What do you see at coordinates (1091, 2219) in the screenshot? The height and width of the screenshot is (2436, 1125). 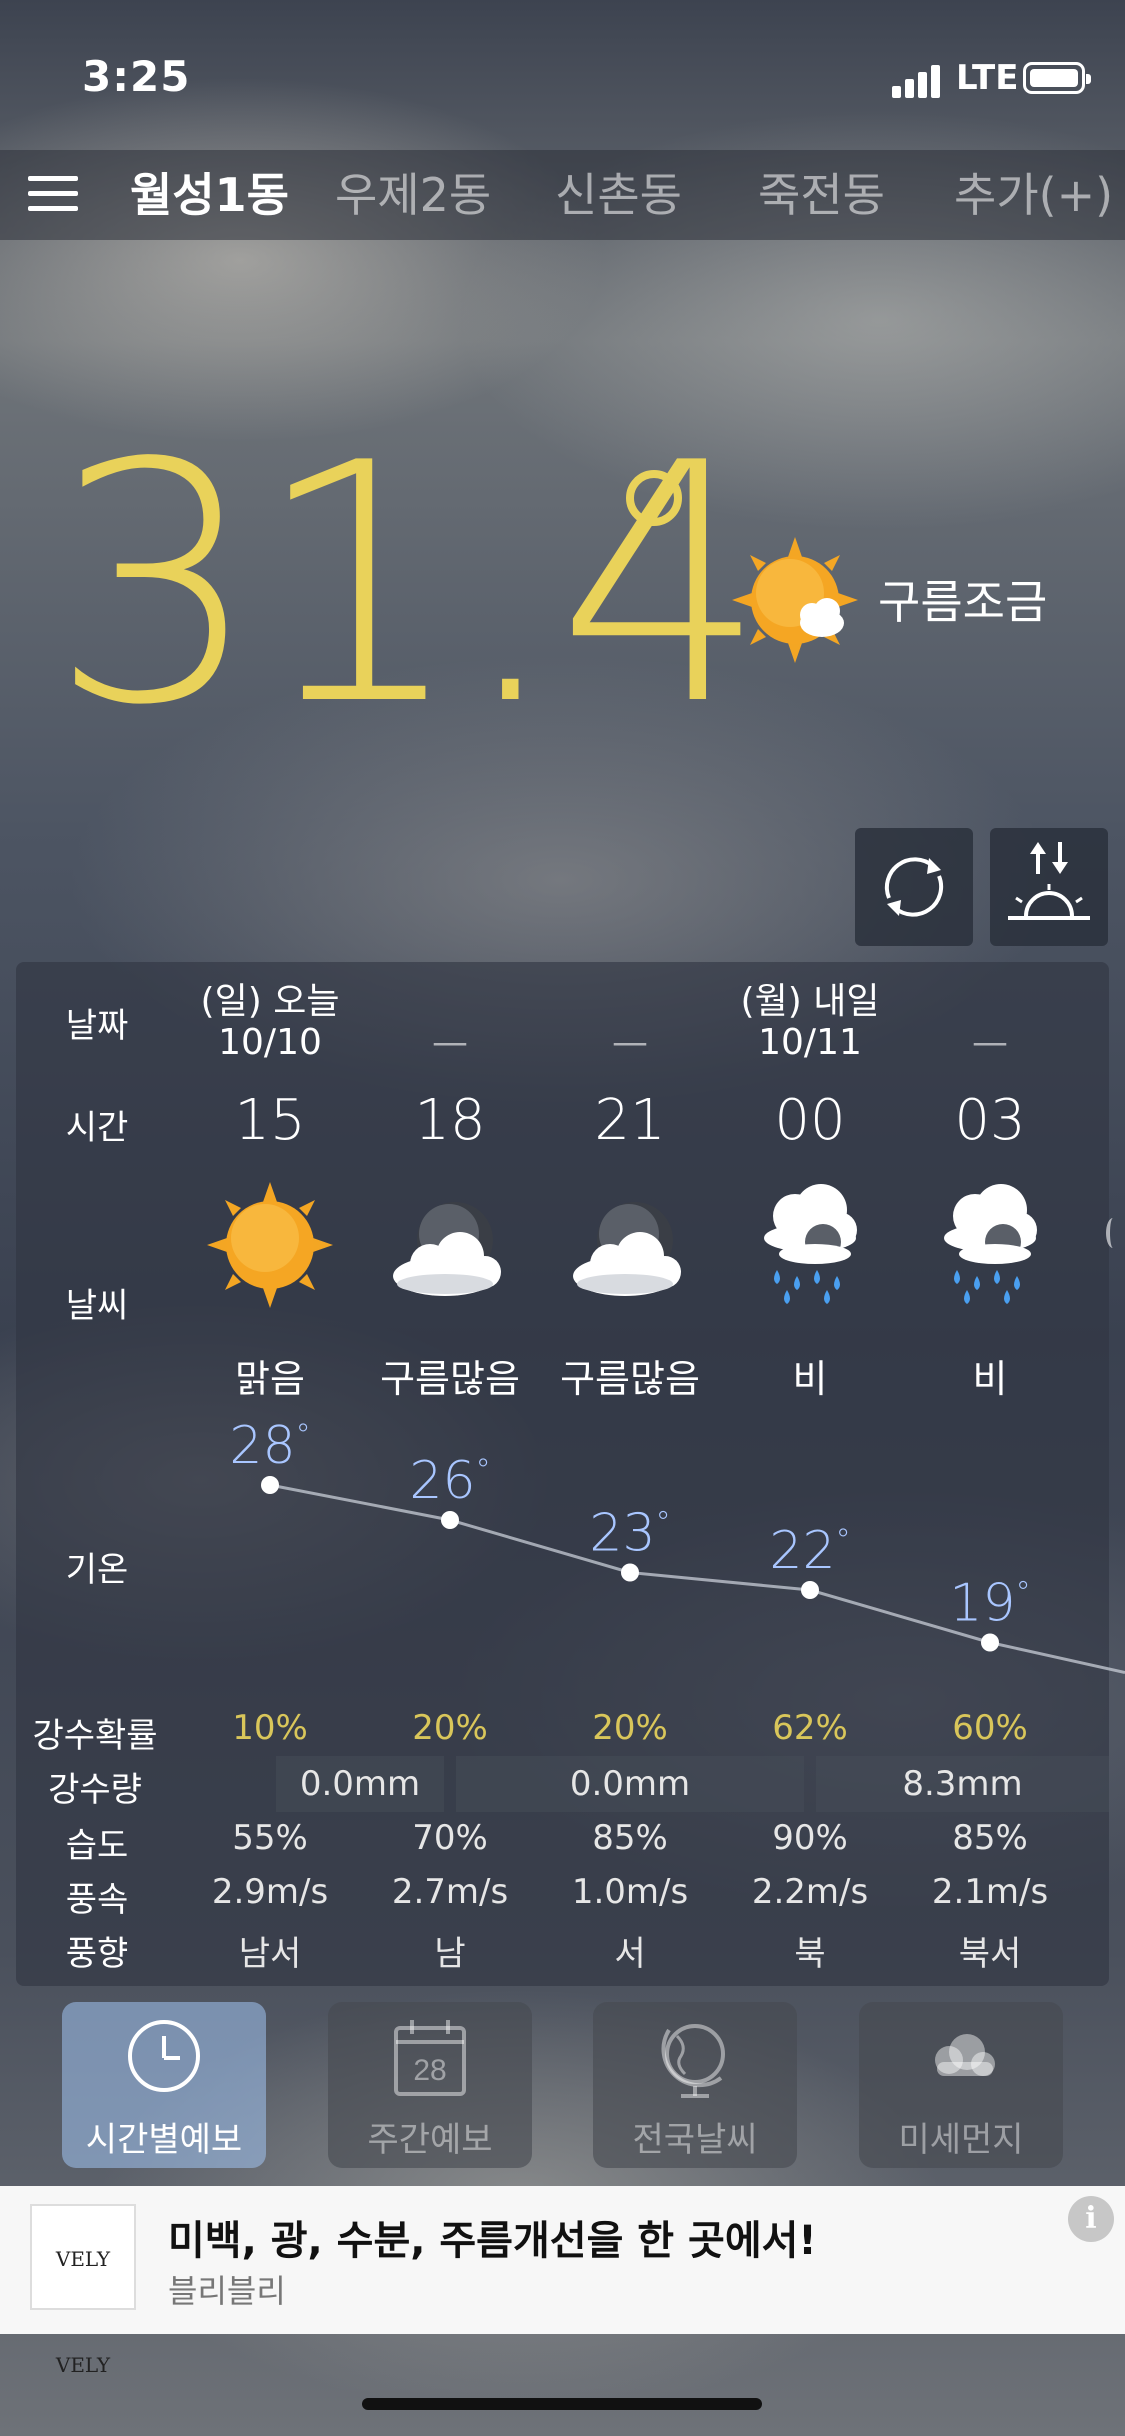 I see `ad-info-icon: i` at bounding box center [1091, 2219].